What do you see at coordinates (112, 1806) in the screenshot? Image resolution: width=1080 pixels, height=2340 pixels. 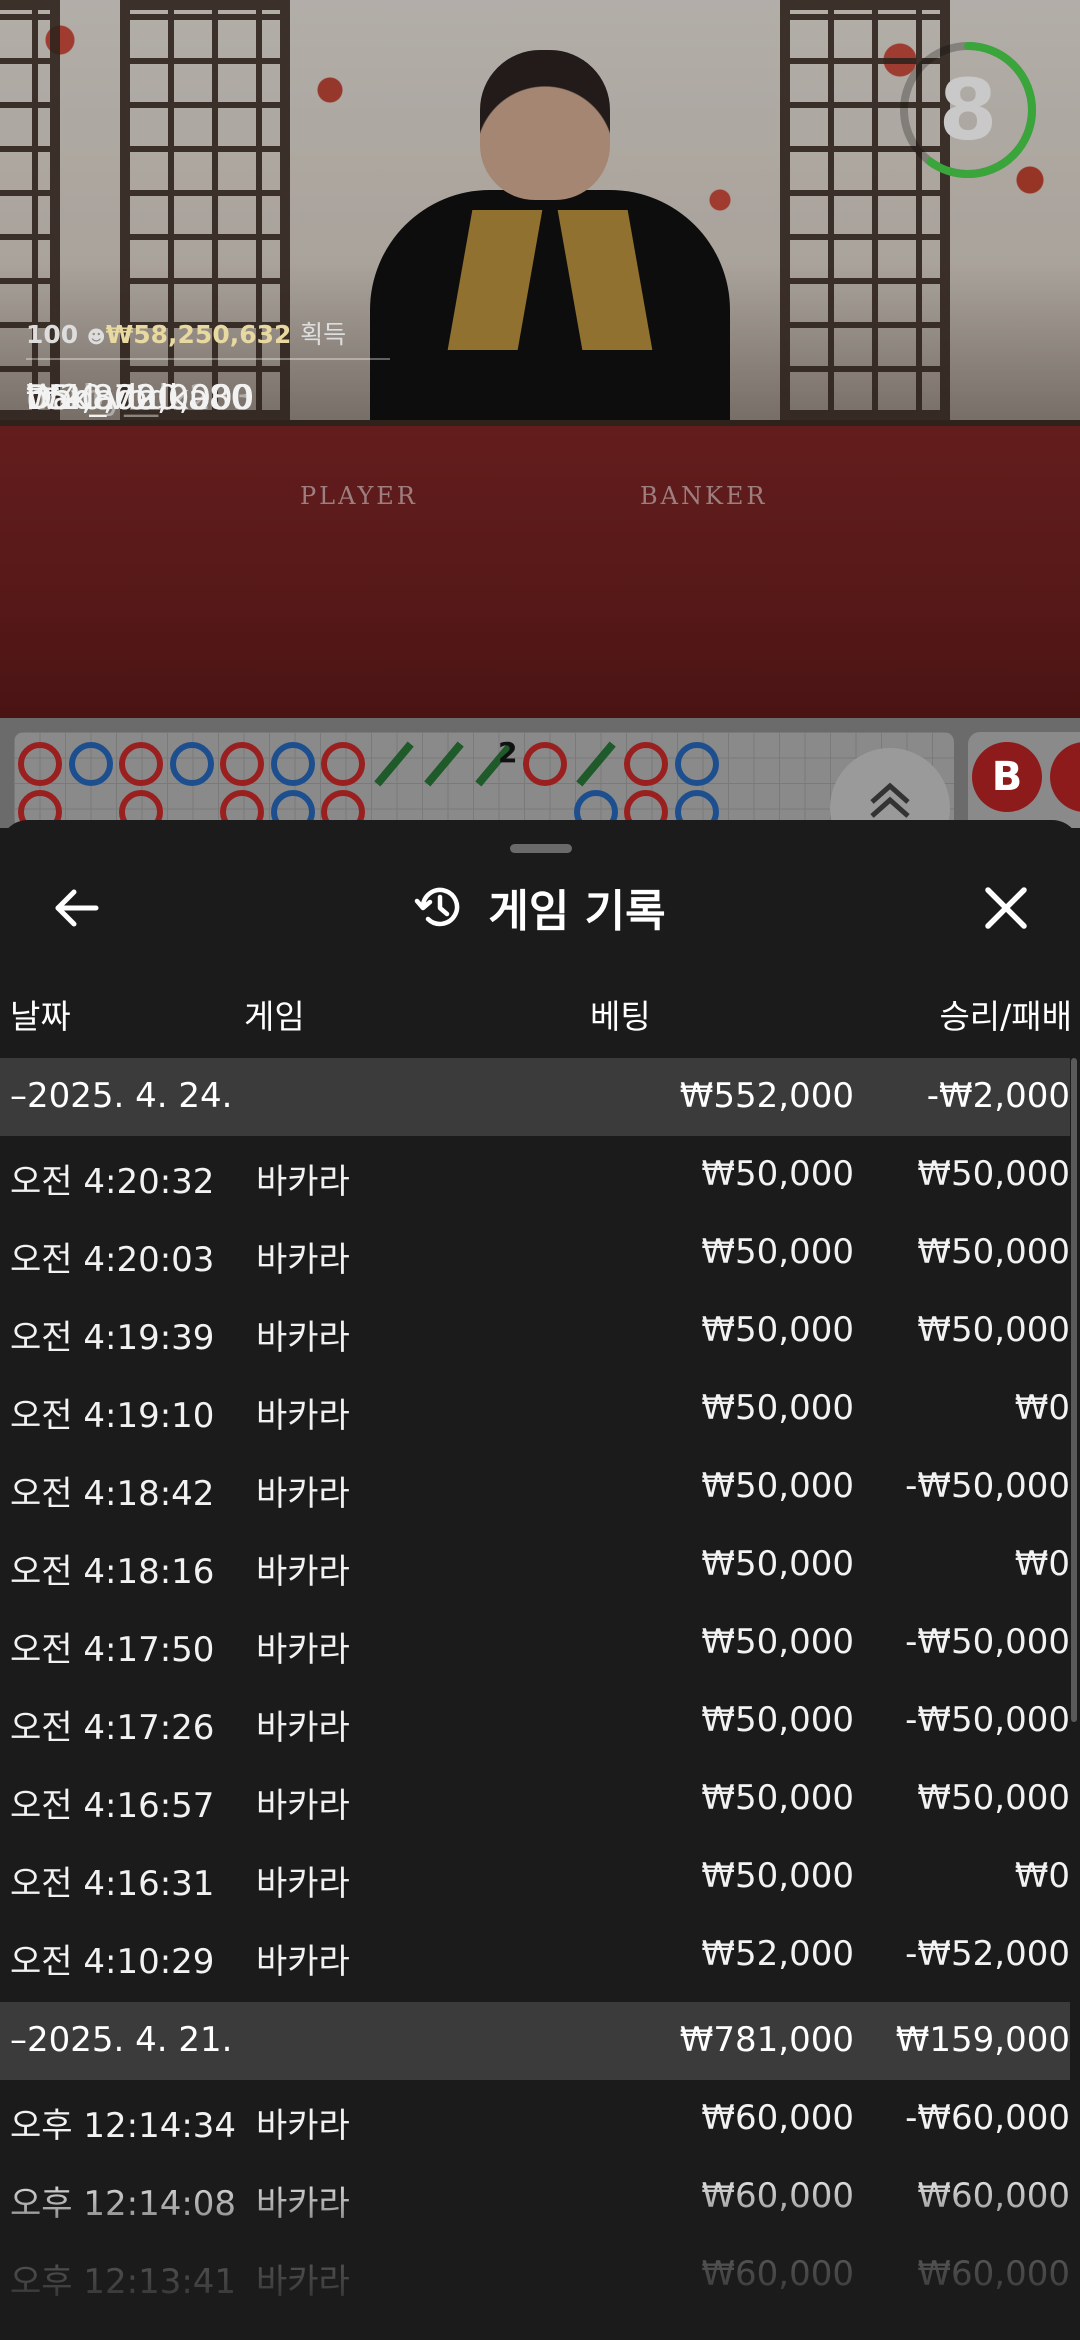 I see `row-time: 오전 4:16:57` at bounding box center [112, 1806].